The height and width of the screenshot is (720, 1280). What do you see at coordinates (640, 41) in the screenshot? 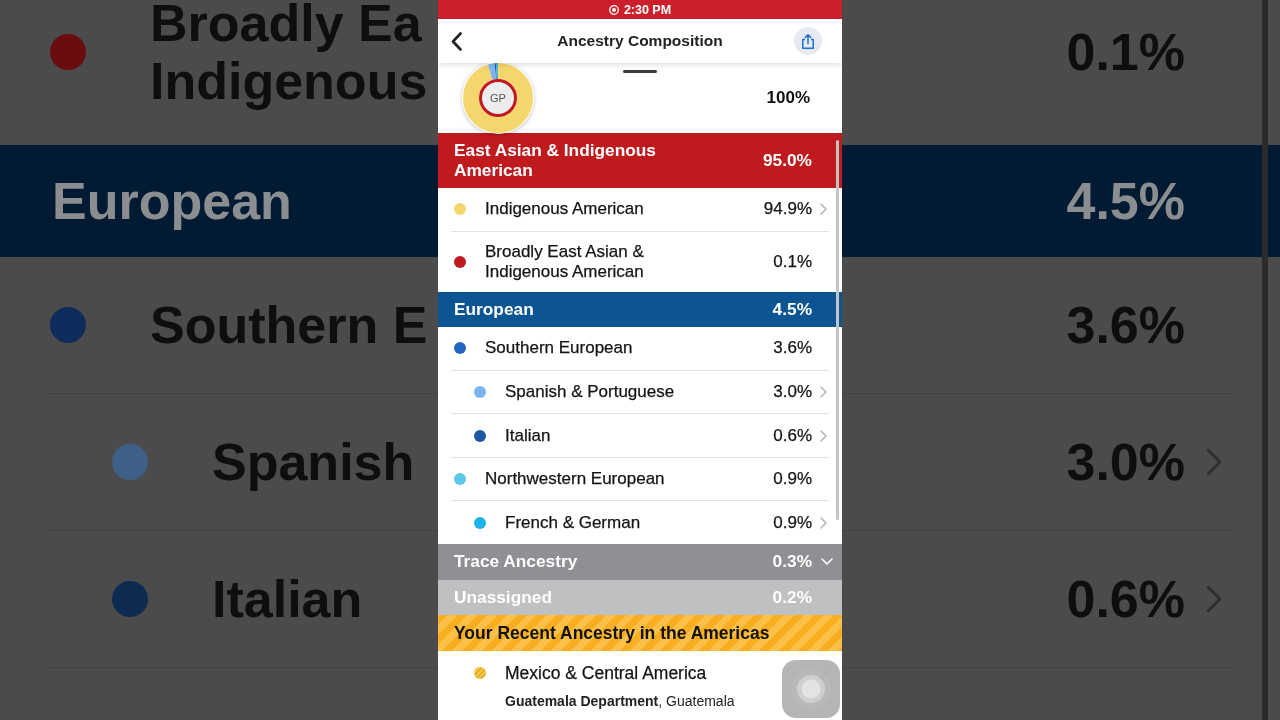
I see `screen-title: Ancestry Composition` at bounding box center [640, 41].